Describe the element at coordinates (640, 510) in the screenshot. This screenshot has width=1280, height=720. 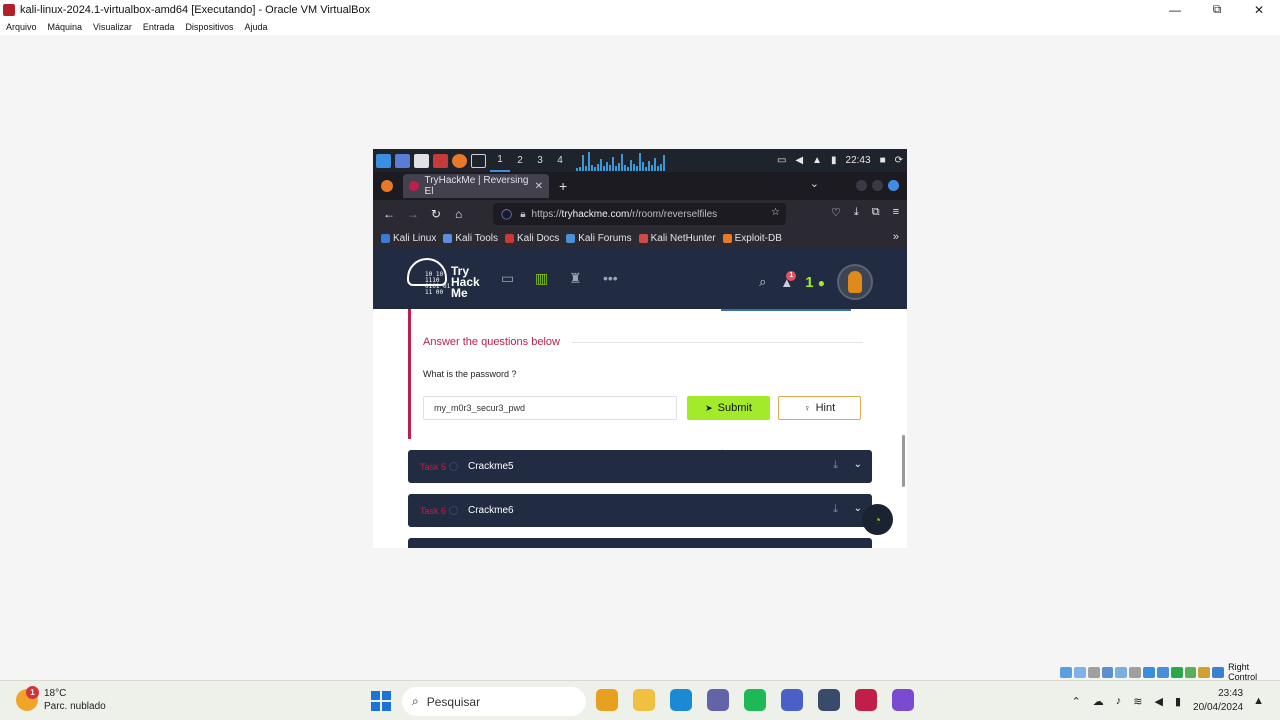
I see `task-row: Task 6 Crackme6 ⤓ ⌄` at that location.